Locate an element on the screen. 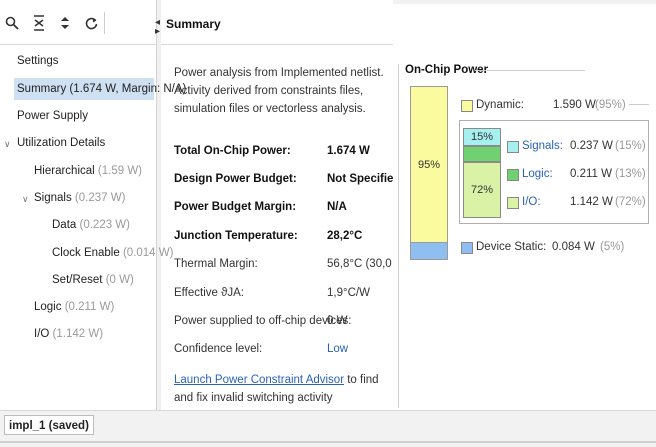 Image resolution: width=656 pixels, height=447 pixels. segment-signals-pct: 15% is located at coordinates (482, 137).